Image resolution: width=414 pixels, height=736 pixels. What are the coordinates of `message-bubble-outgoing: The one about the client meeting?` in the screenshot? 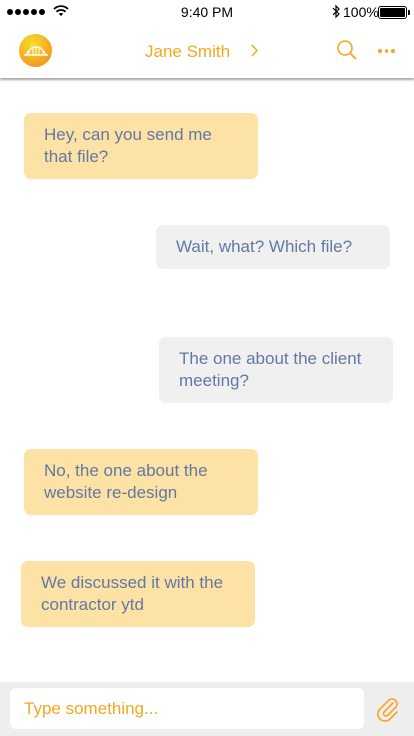 It's located at (276, 370).